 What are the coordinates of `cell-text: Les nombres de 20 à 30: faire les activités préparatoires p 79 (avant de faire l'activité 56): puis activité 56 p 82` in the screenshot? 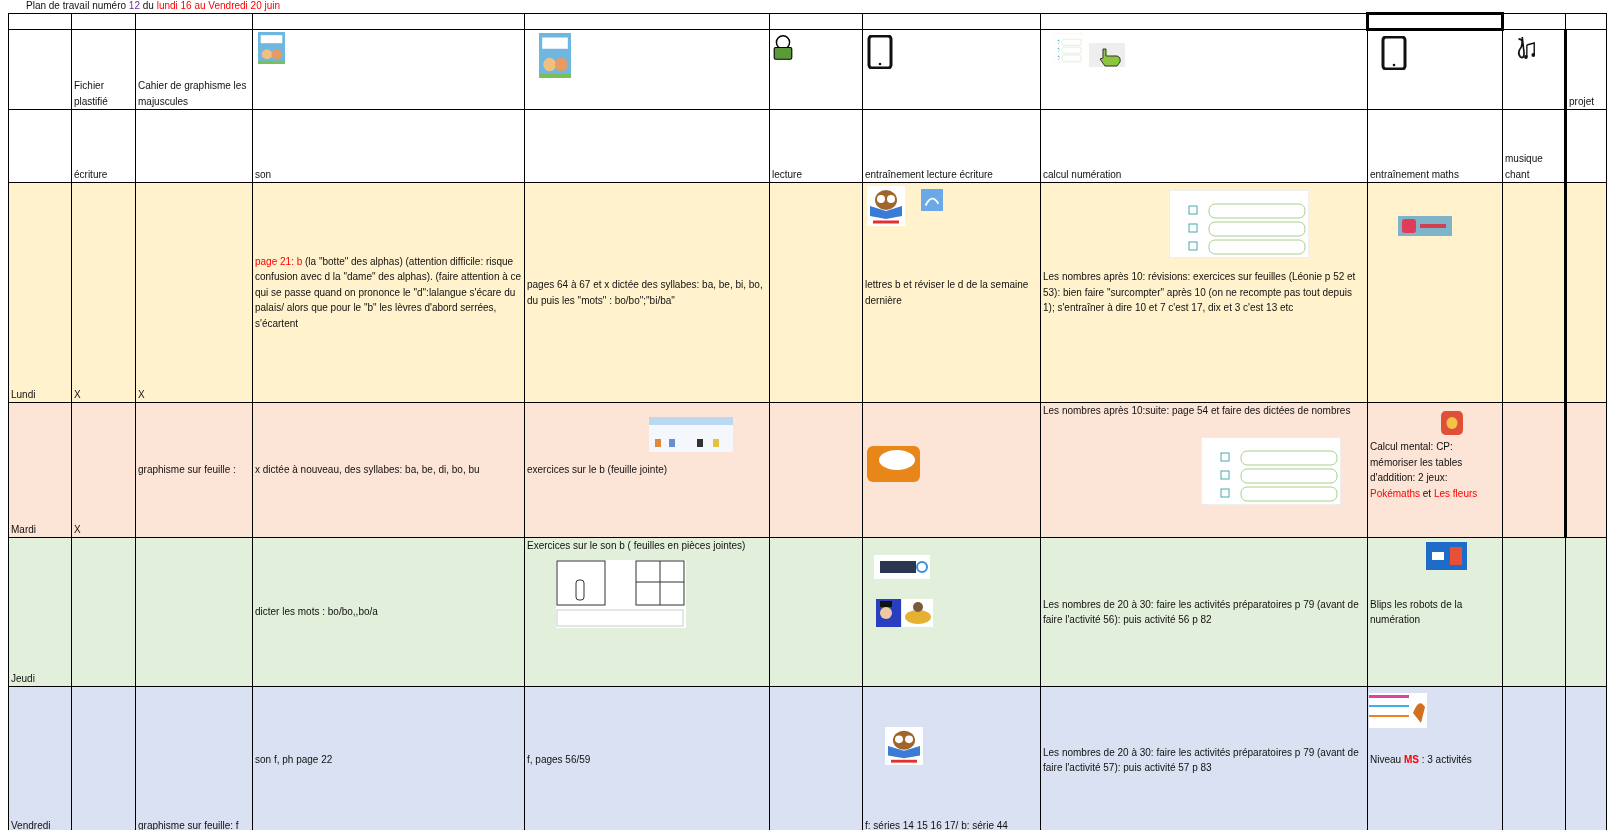 It's located at (1201, 612).